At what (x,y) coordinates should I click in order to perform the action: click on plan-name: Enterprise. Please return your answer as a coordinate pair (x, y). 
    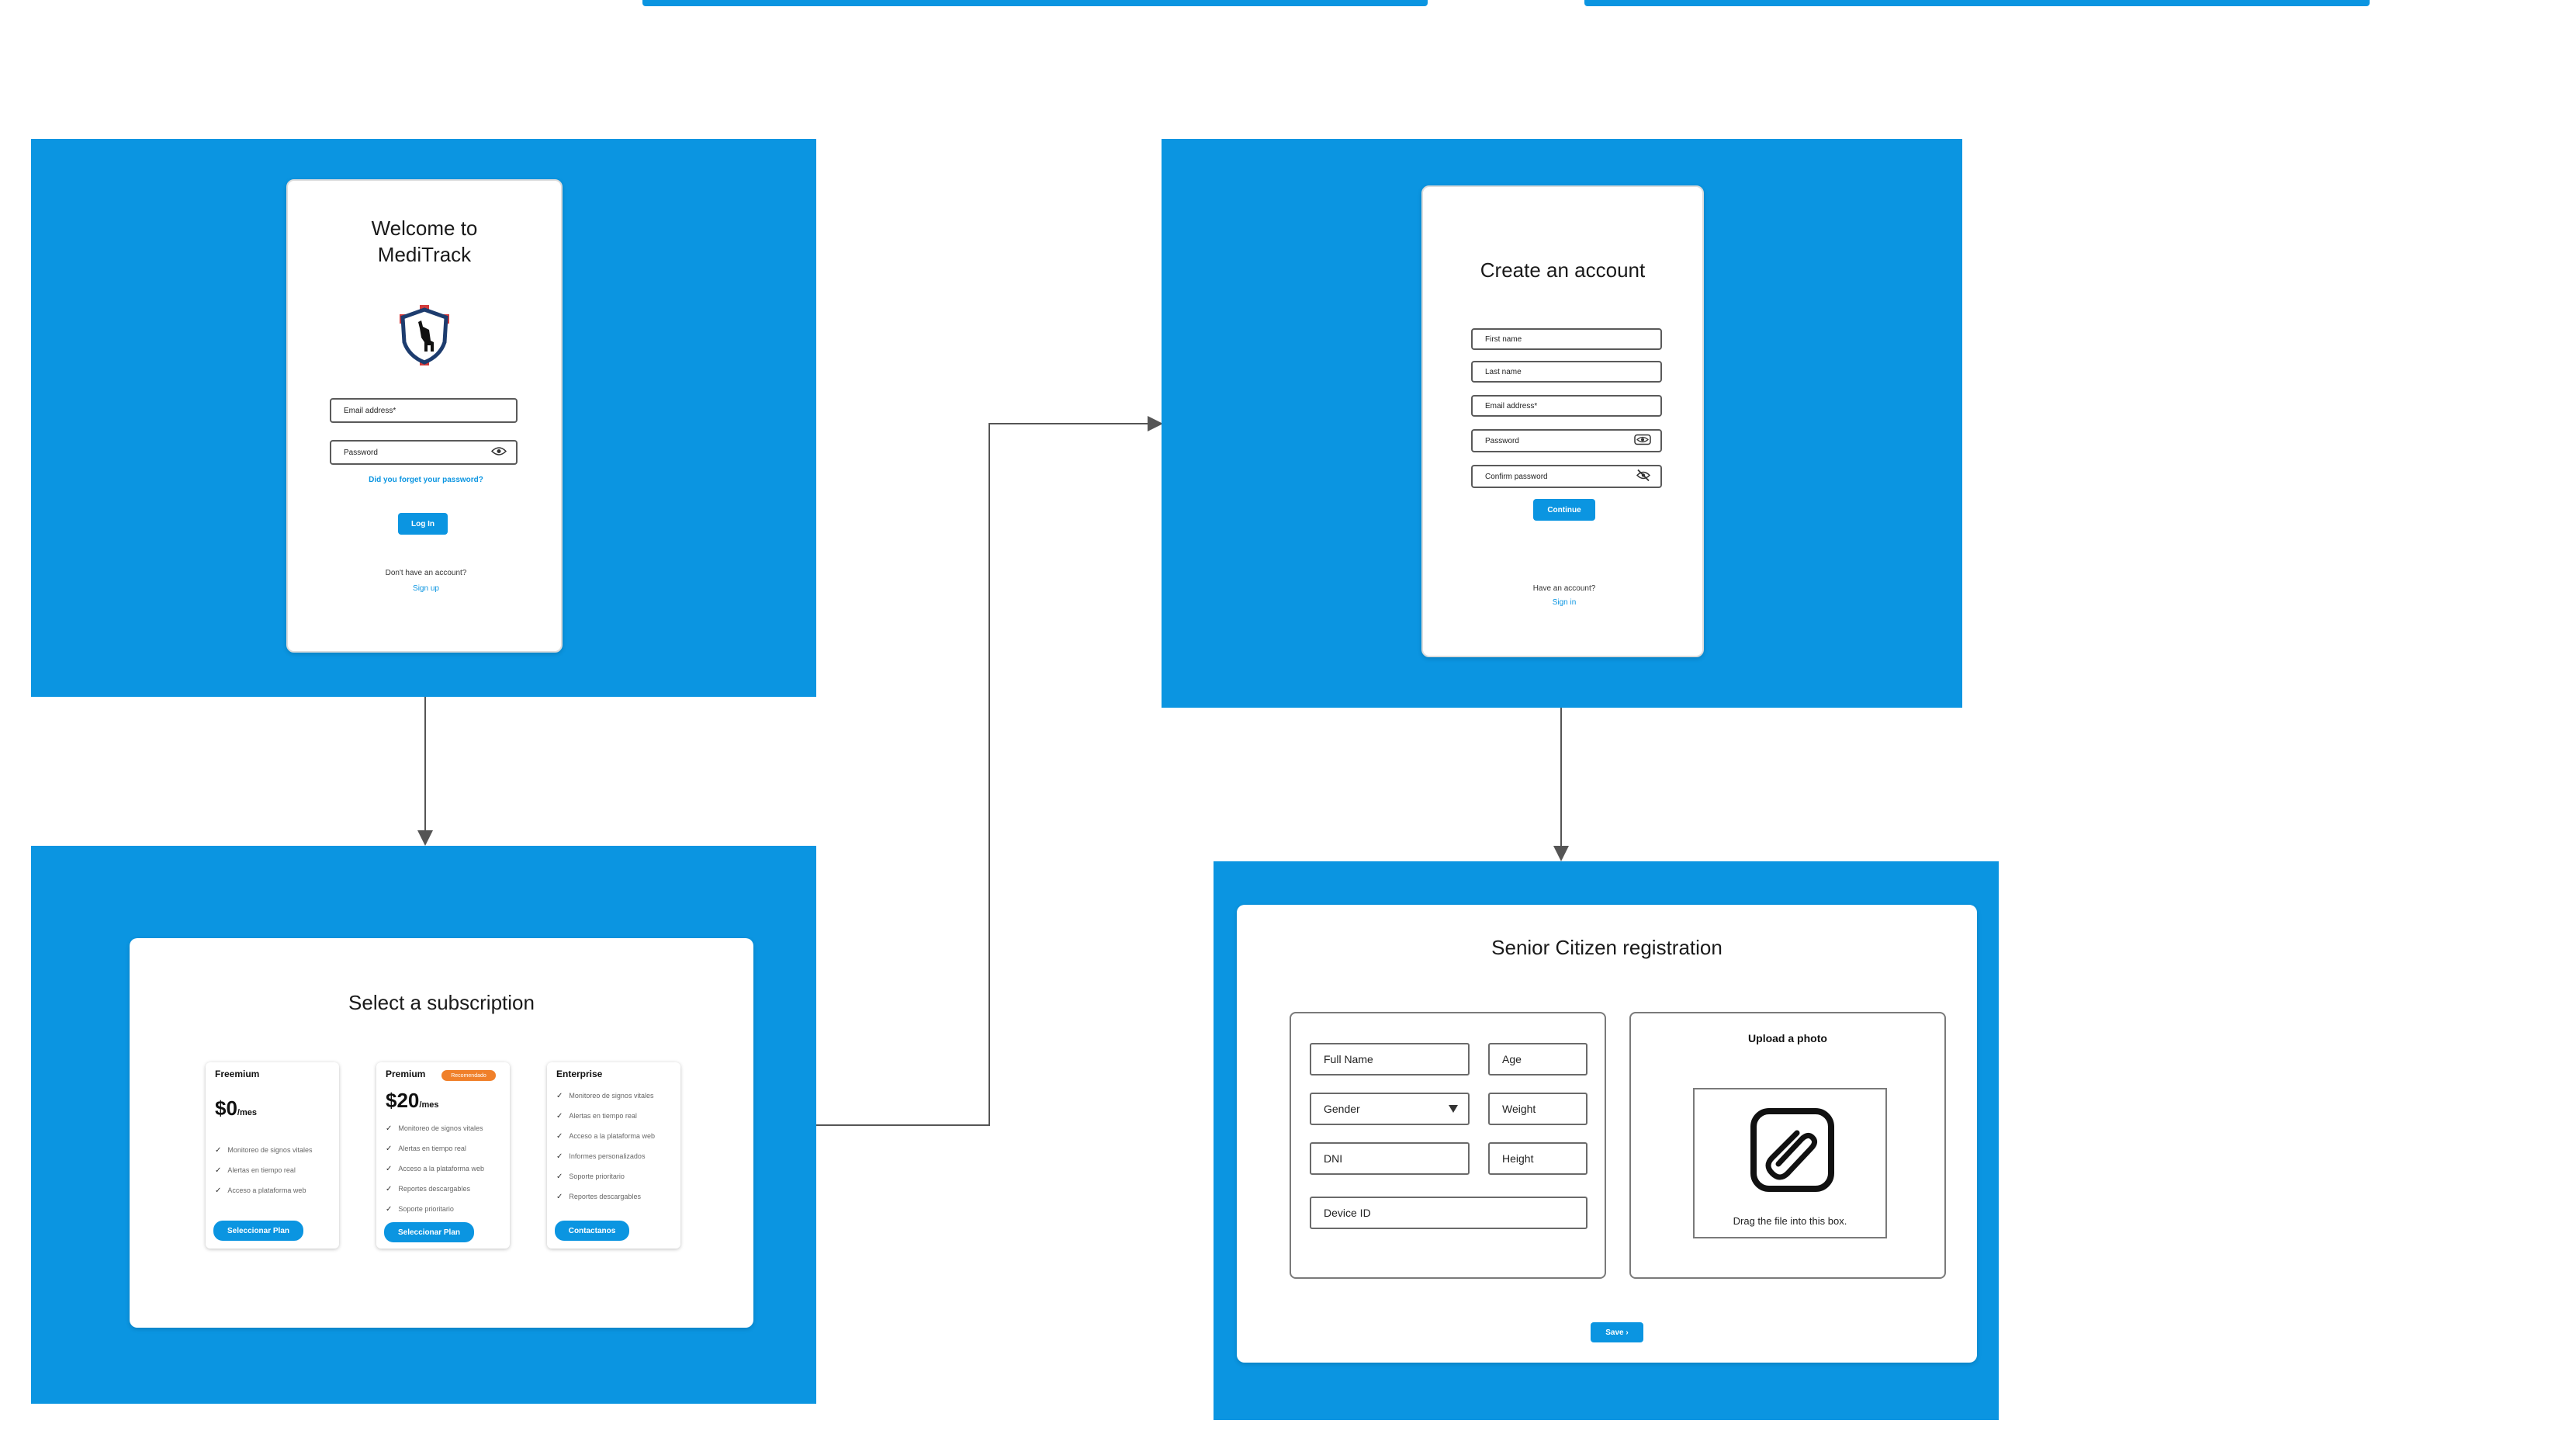
    Looking at the image, I should click on (579, 1074).